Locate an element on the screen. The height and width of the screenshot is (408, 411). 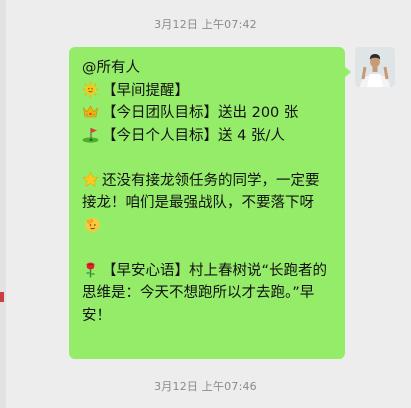
reminder-paragraph: 还没有接龙领任务的同学，一定要接龙！咱们是最强战队，不要落下呀 is located at coordinates (207, 204).